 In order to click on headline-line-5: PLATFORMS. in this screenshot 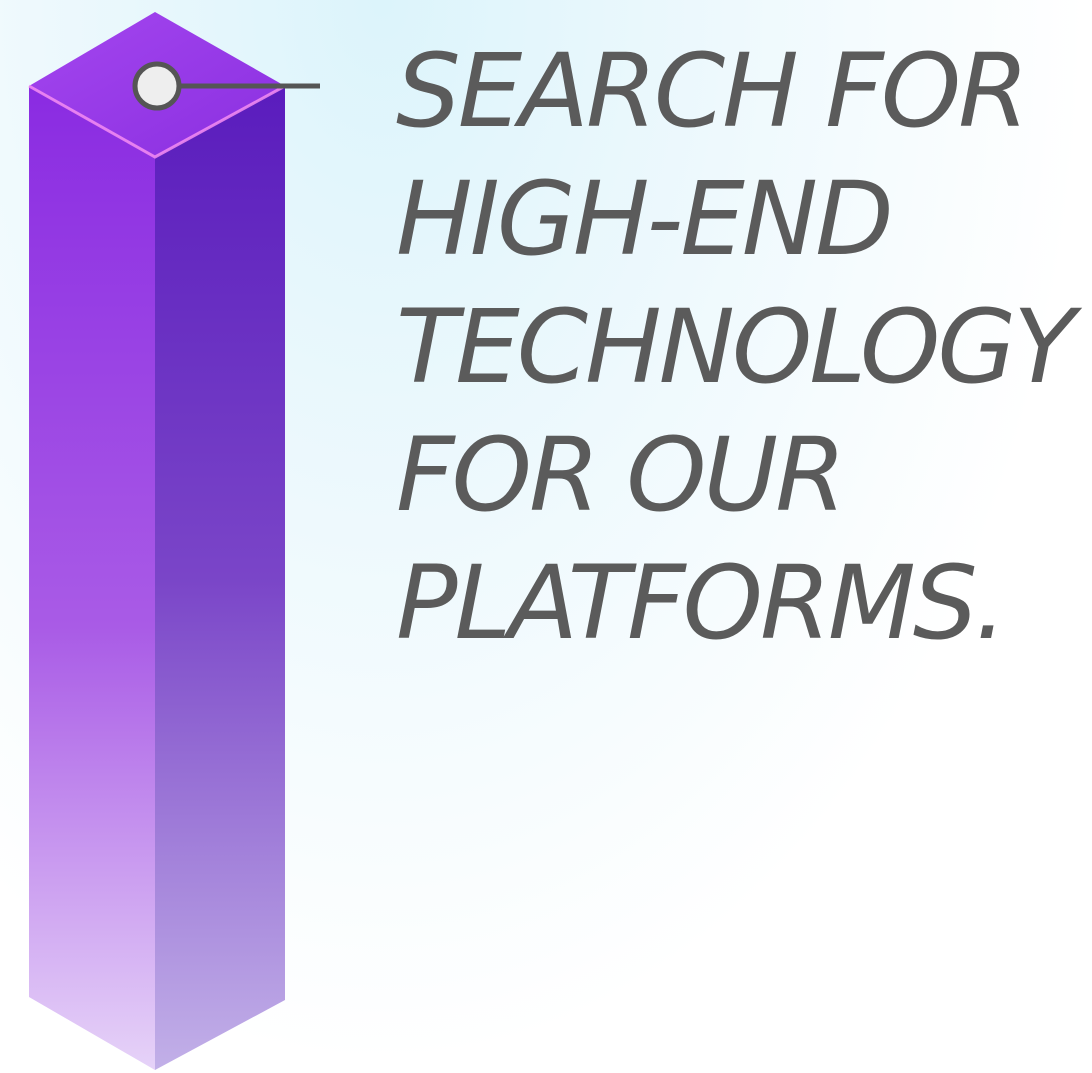, I will do `click(701, 603)`.